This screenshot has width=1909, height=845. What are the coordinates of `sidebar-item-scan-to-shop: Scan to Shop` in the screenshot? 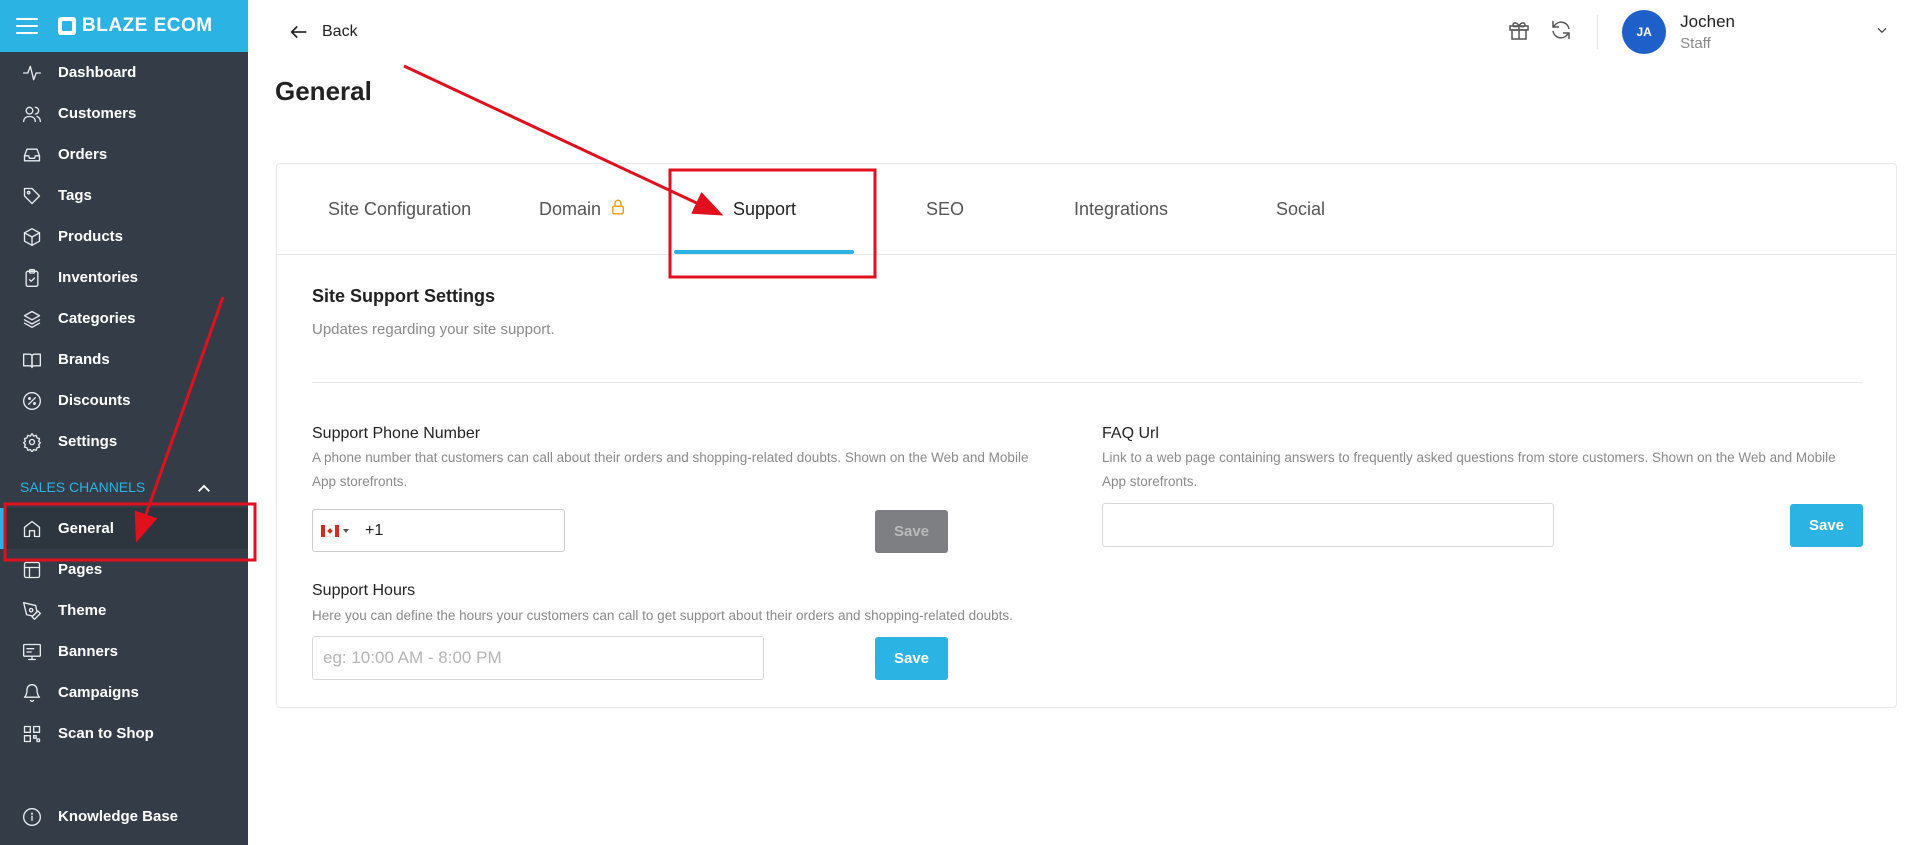 It's located at (124, 733).